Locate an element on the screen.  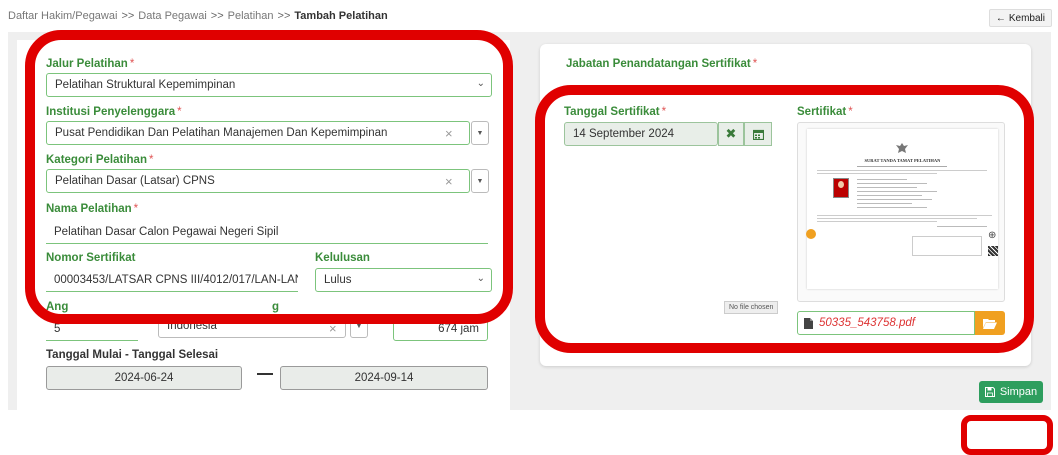
breadcrumb-daftar-hakim: Daftar Hakim/Pegawai is located at coordinates (62, 16).